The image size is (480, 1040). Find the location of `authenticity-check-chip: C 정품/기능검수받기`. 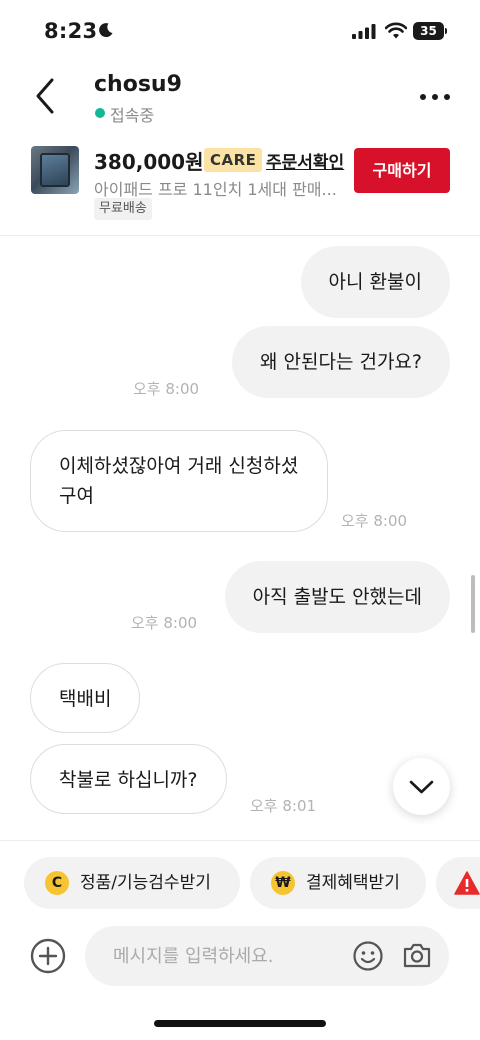

authenticity-check-chip: C 정품/기능검수받기 is located at coordinates (132, 883).